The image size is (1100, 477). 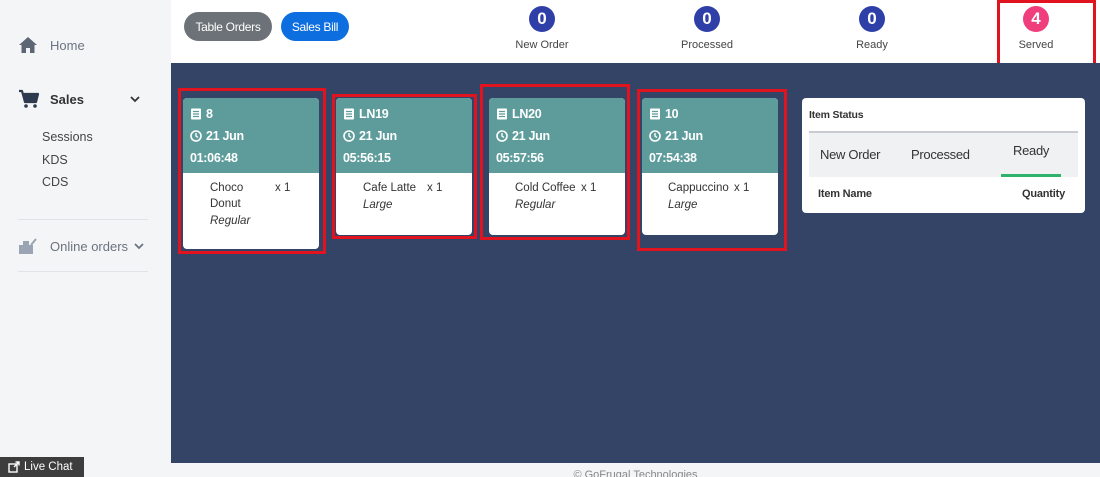 I want to click on stat-label: Ready, so click(x=872, y=45).